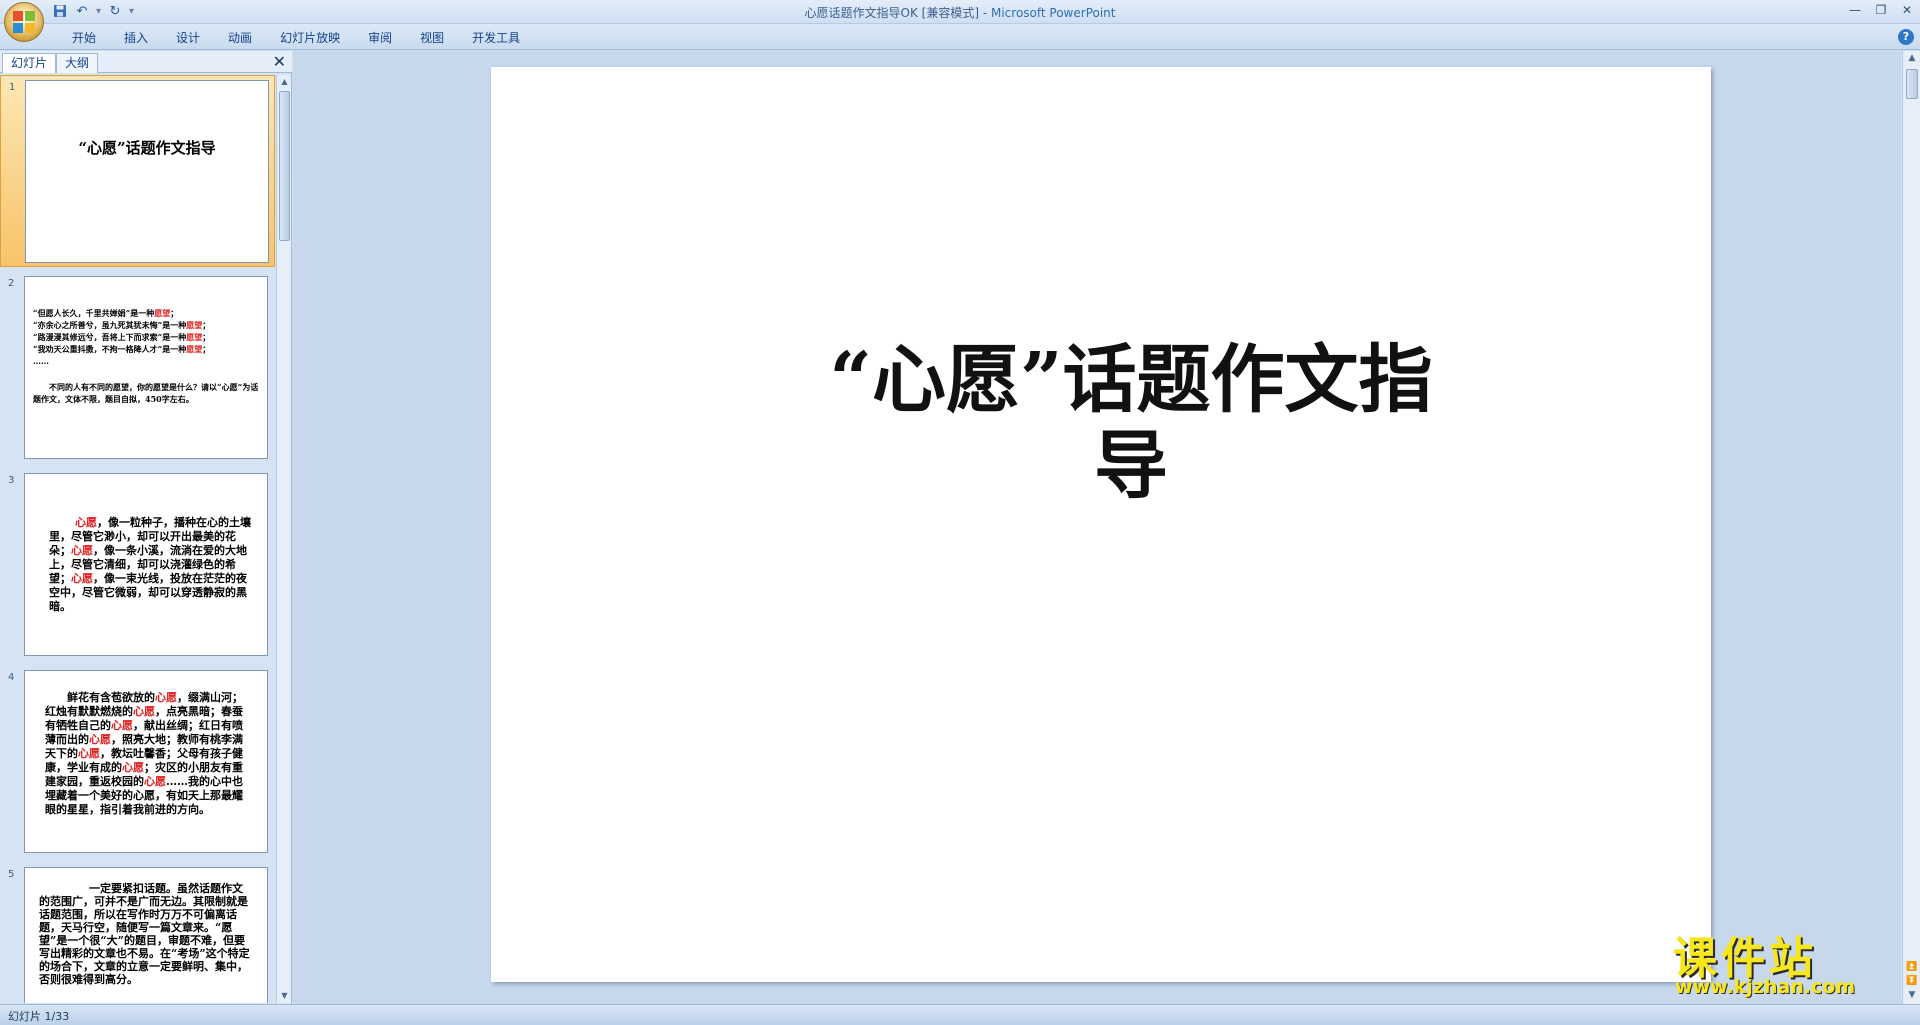 This screenshot has height=1025, width=1920. What do you see at coordinates (11, 480) in the screenshot?
I see `thumbnail-number: 3` at bounding box center [11, 480].